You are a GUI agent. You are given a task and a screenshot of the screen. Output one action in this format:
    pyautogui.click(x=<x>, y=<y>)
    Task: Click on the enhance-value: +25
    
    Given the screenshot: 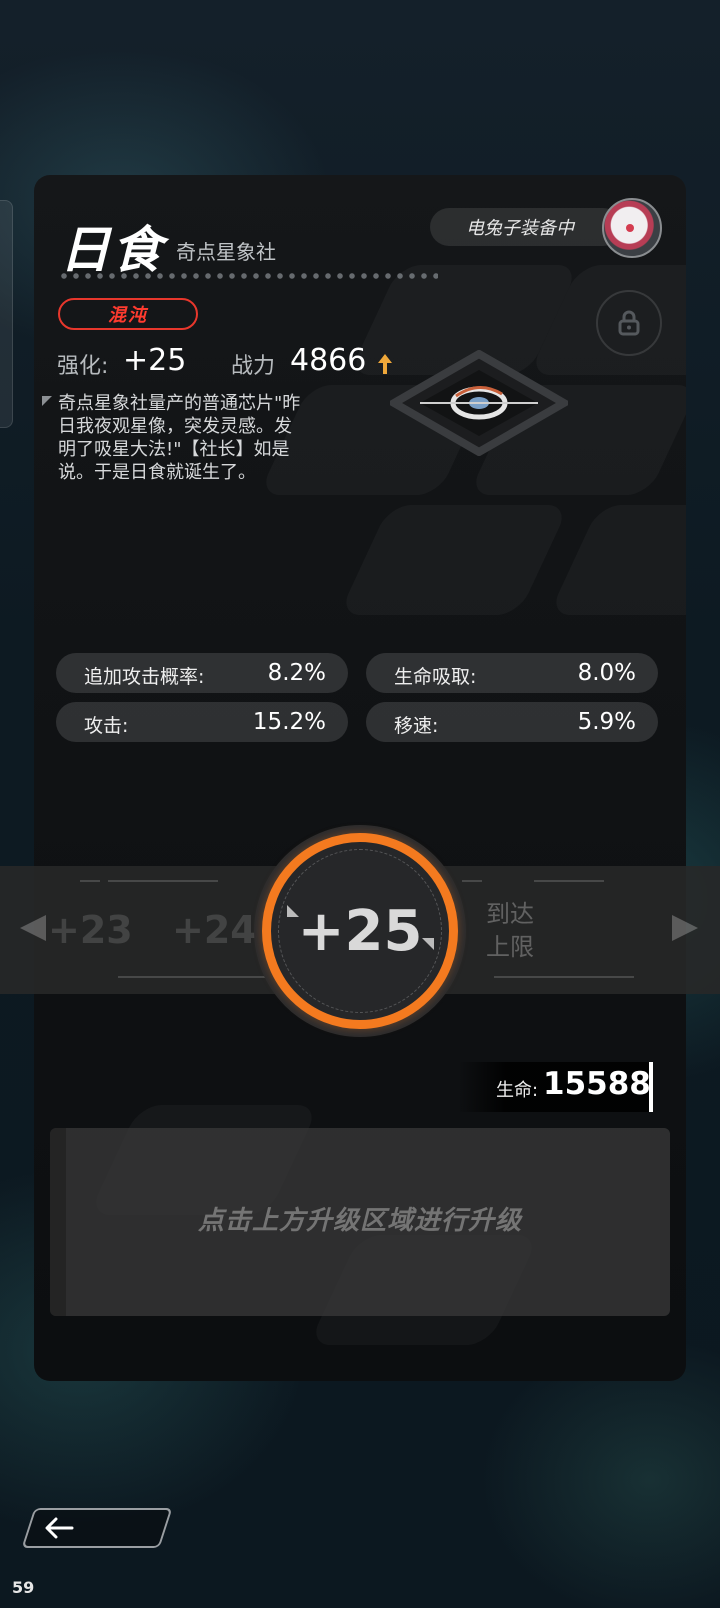 What is the action you would take?
    pyautogui.click(x=155, y=360)
    